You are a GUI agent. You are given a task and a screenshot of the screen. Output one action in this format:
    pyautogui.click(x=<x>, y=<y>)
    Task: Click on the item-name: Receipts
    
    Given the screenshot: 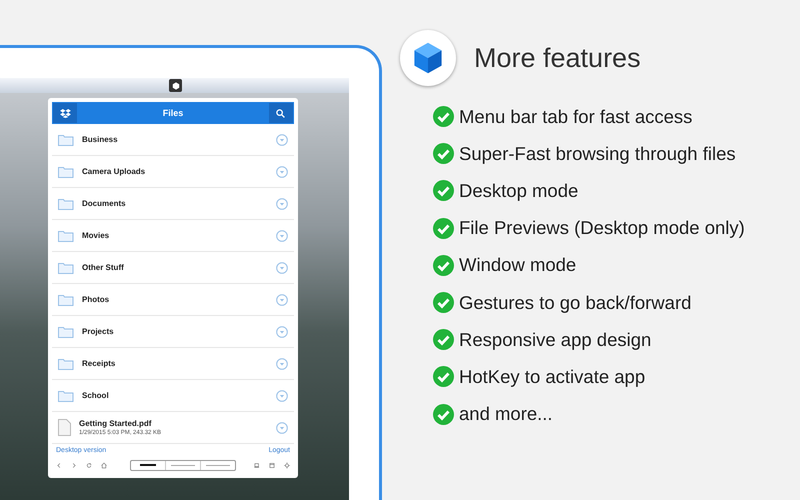 What is the action you would take?
    pyautogui.click(x=99, y=363)
    